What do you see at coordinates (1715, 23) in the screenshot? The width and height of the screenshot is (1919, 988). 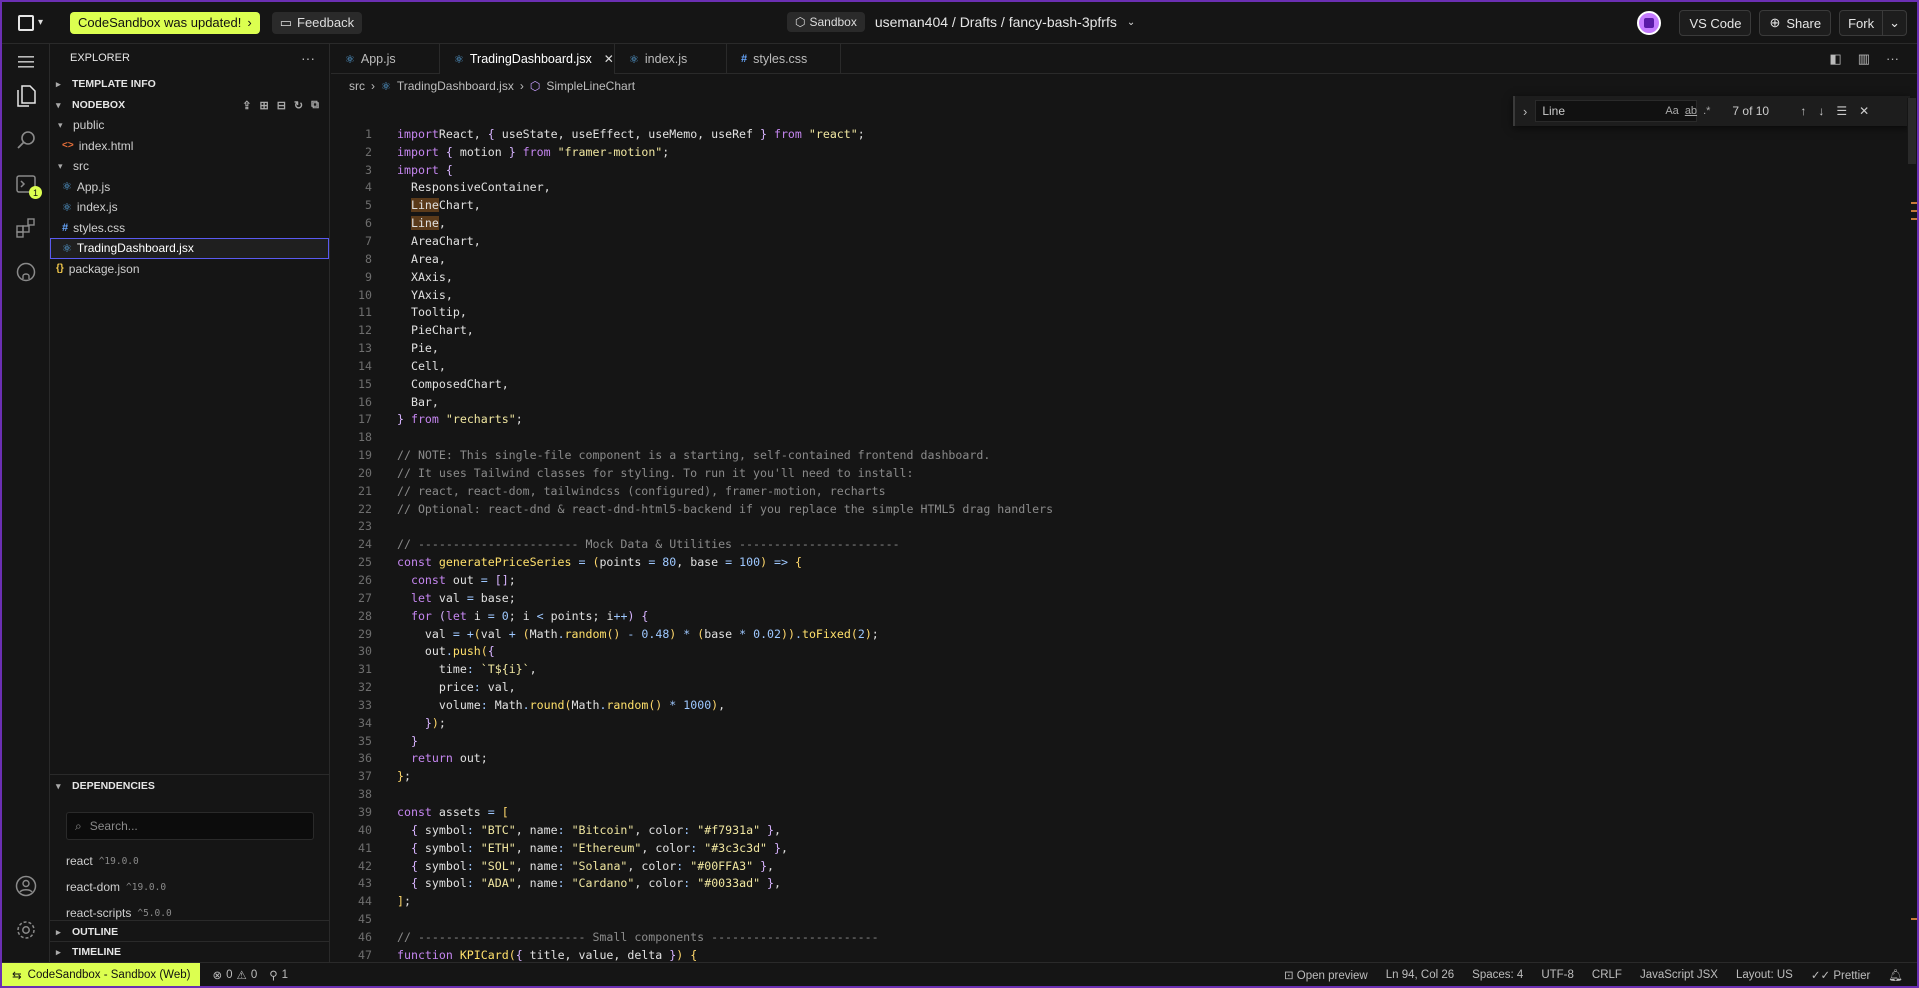 I see `open-vscode-button: VS Code` at bounding box center [1715, 23].